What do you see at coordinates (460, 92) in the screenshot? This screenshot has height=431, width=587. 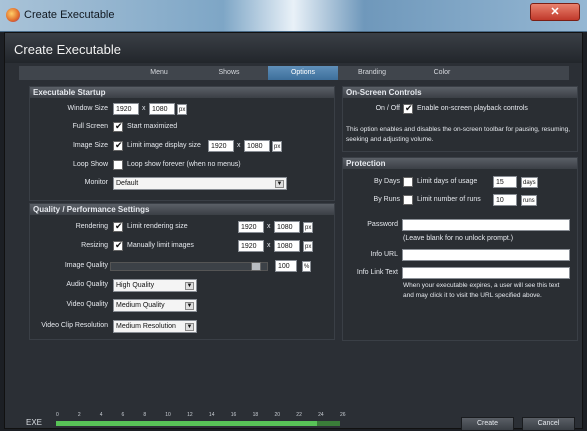 I see `panel-title: On-Screen Controls` at bounding box center [460, 92].